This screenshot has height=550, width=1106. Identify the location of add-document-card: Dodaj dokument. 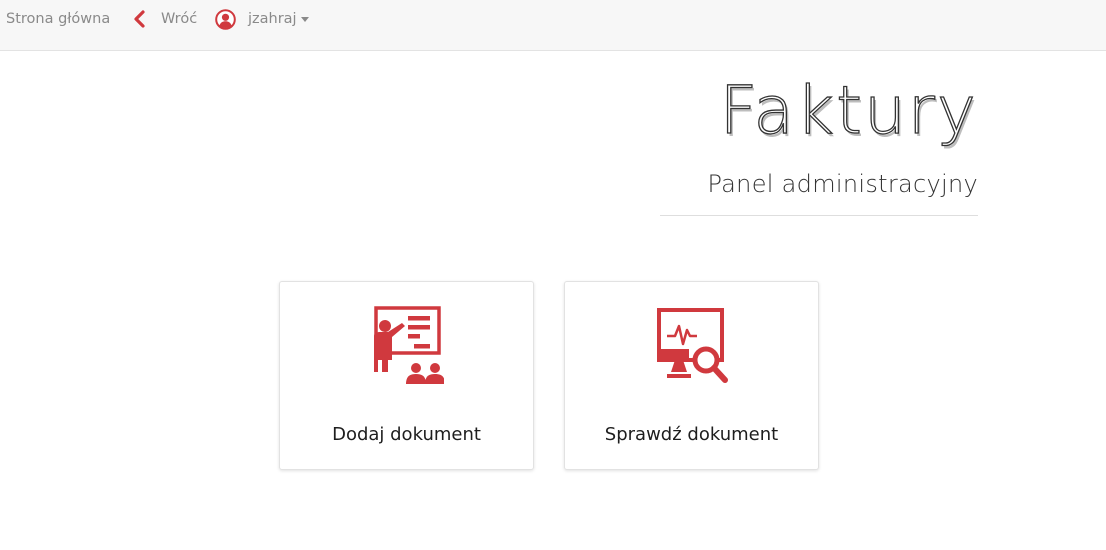
(406, 375).